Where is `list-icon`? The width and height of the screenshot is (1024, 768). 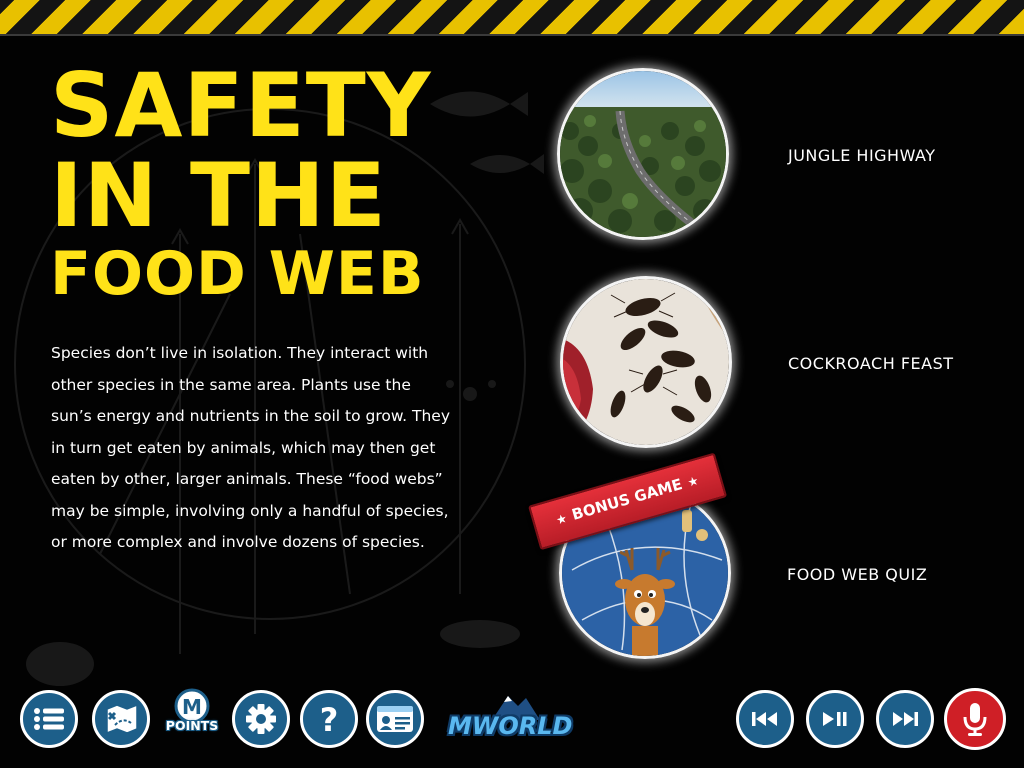
list-icon is located at coordinates (49, 719).